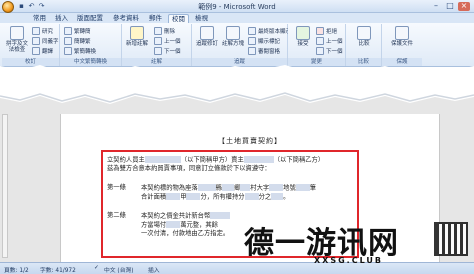  What do you see at coordinates (96, 268) in the screenshot?
I see `spell-status-icon: ✓` at bounding box center [96, 268].